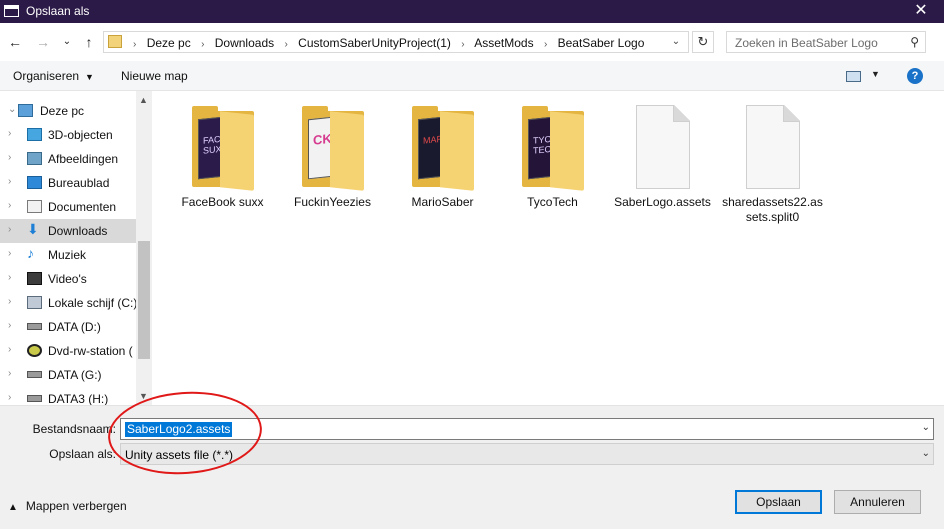  What do you see at coordinates (552, 202) in the screenshot?
I see `file-name: TycoTech` at bounding box center [552, 202].